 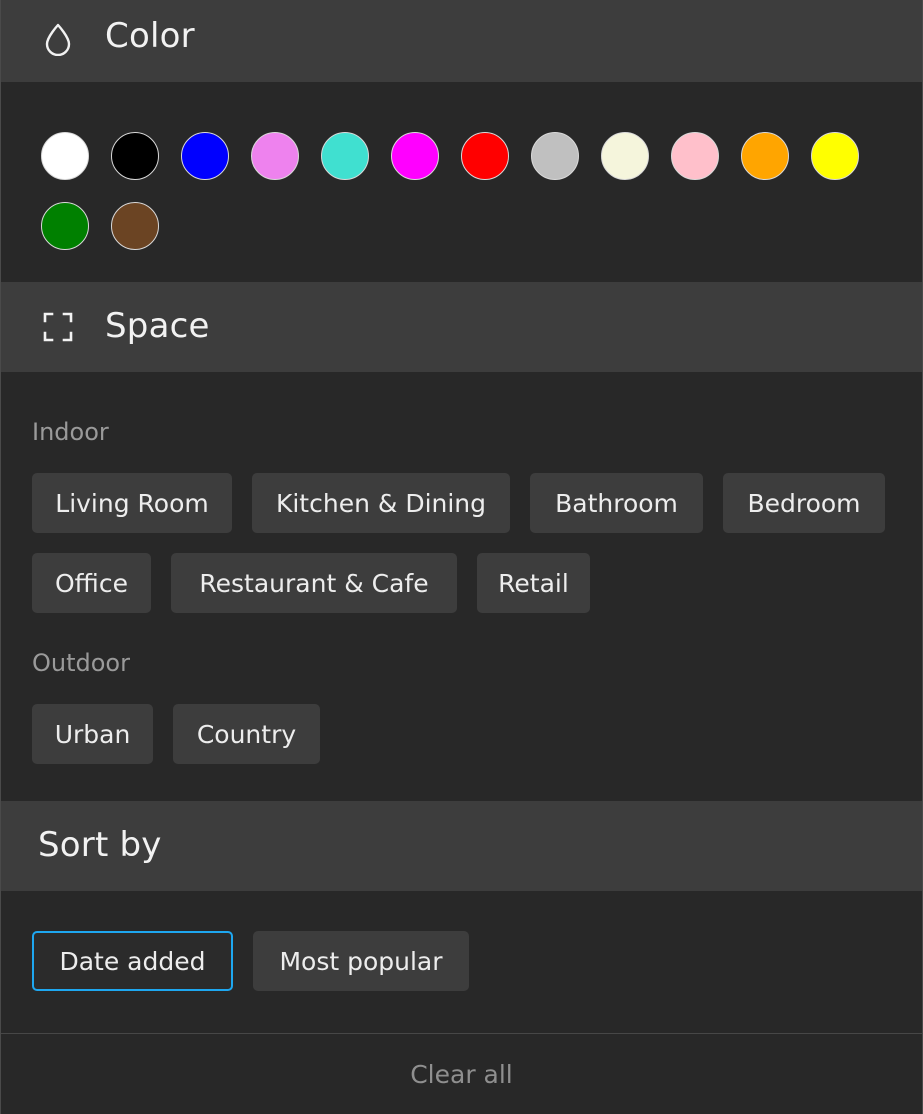 I want to click on swatch-green, so click(x=65, y=226).